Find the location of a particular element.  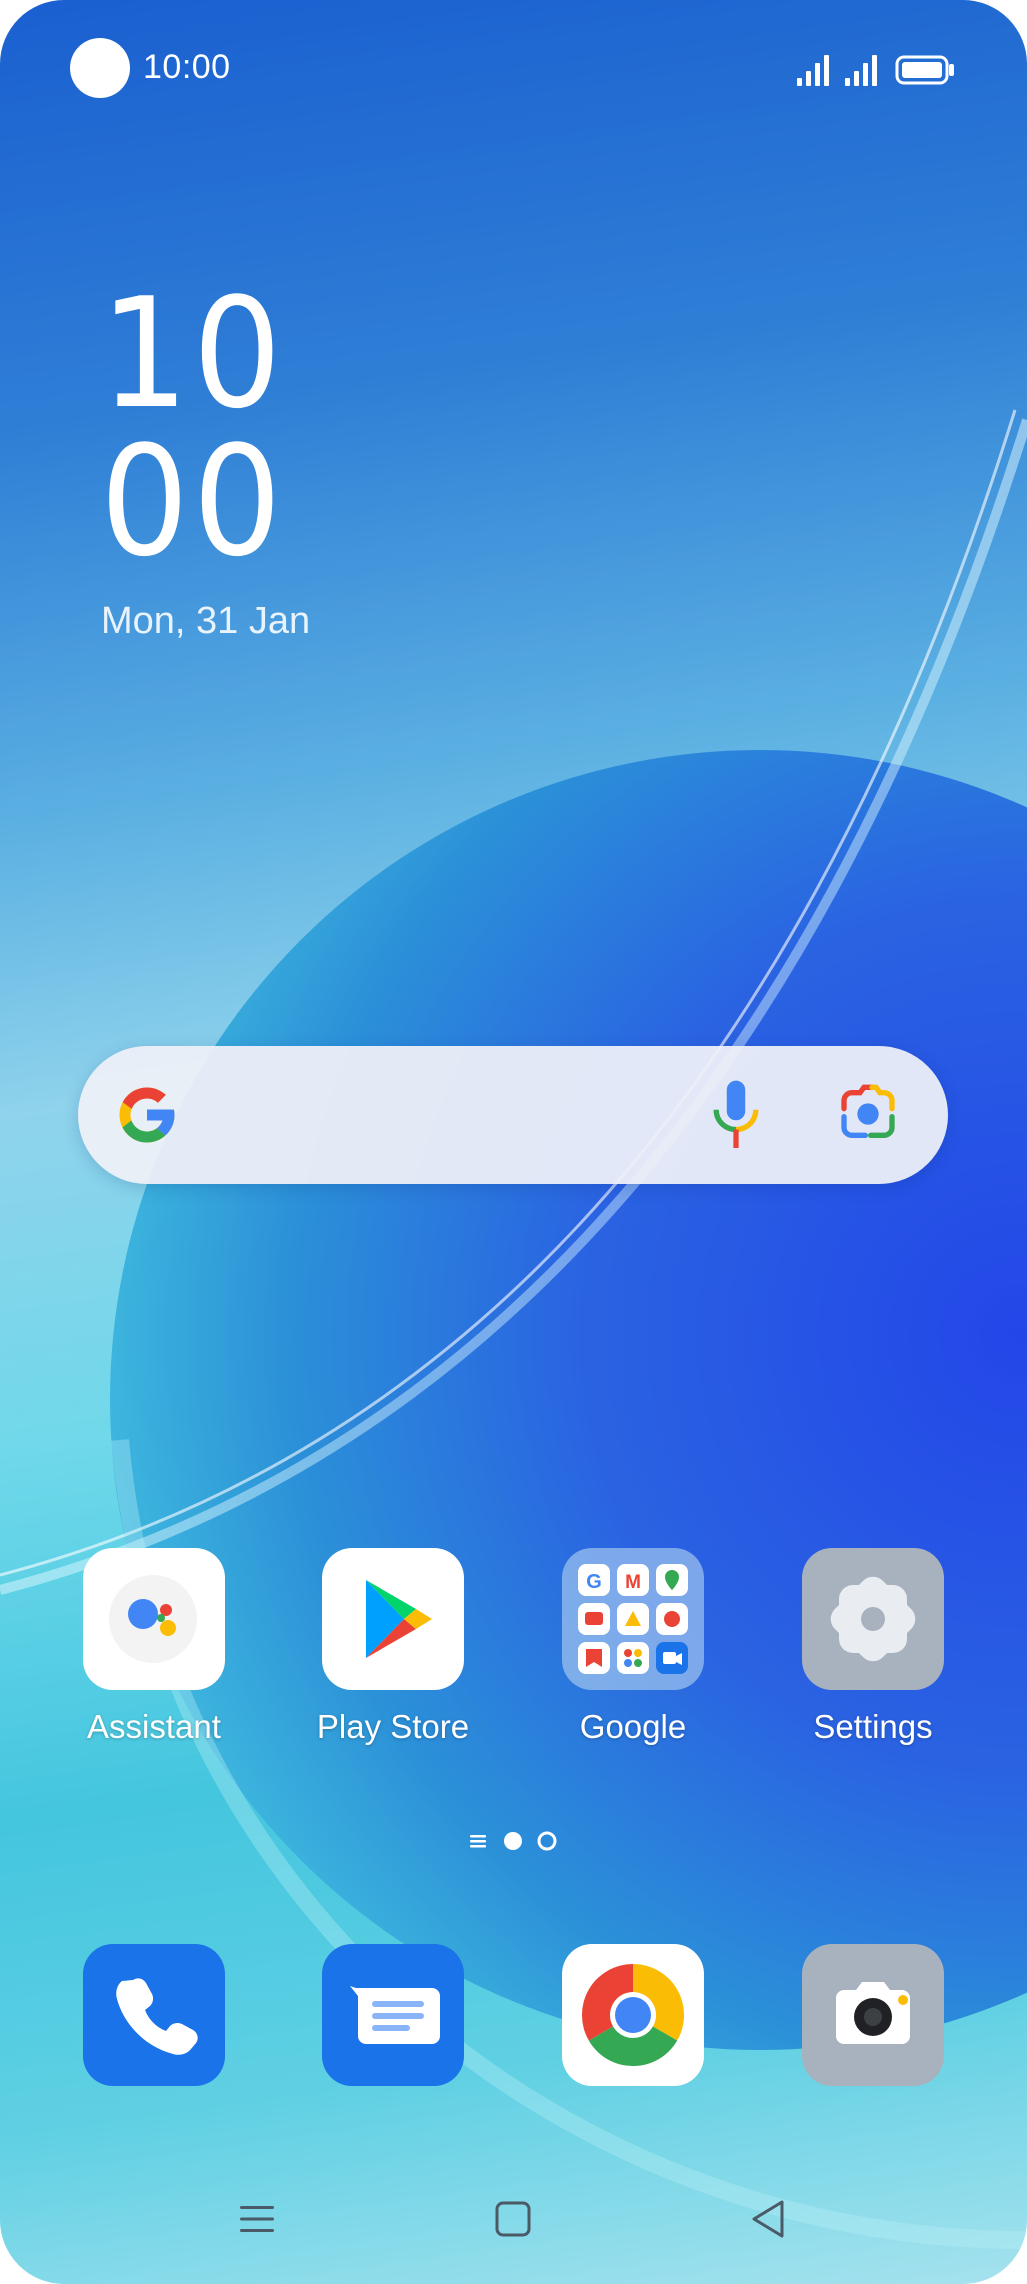

svg-text: M is located at coordinates (633, 1582).